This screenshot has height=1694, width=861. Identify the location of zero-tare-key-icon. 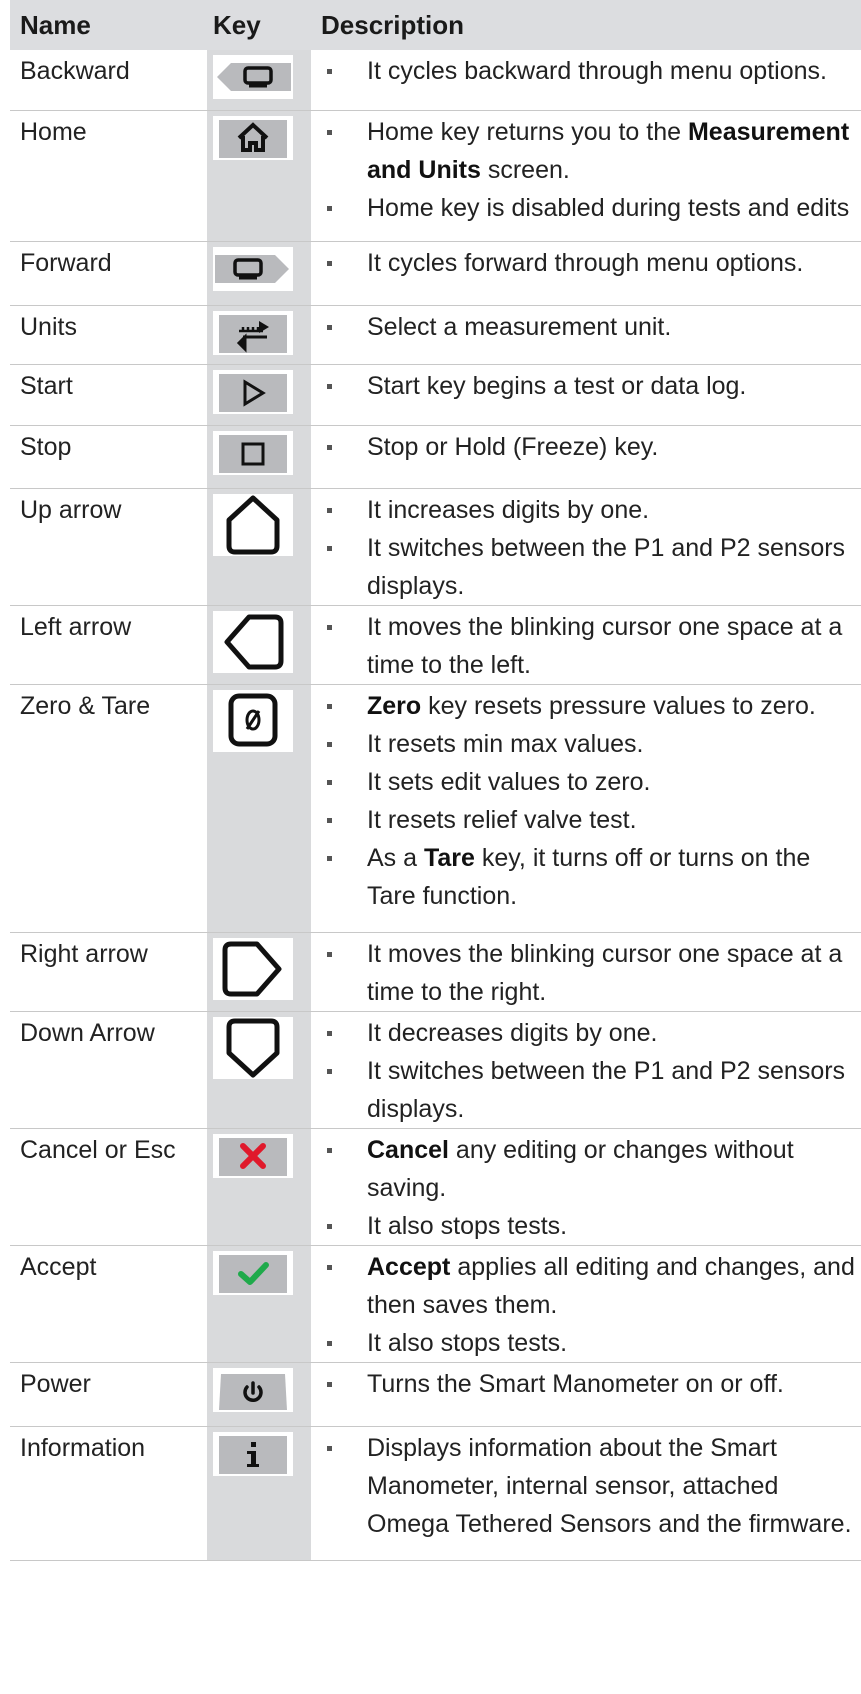
(253, 720).